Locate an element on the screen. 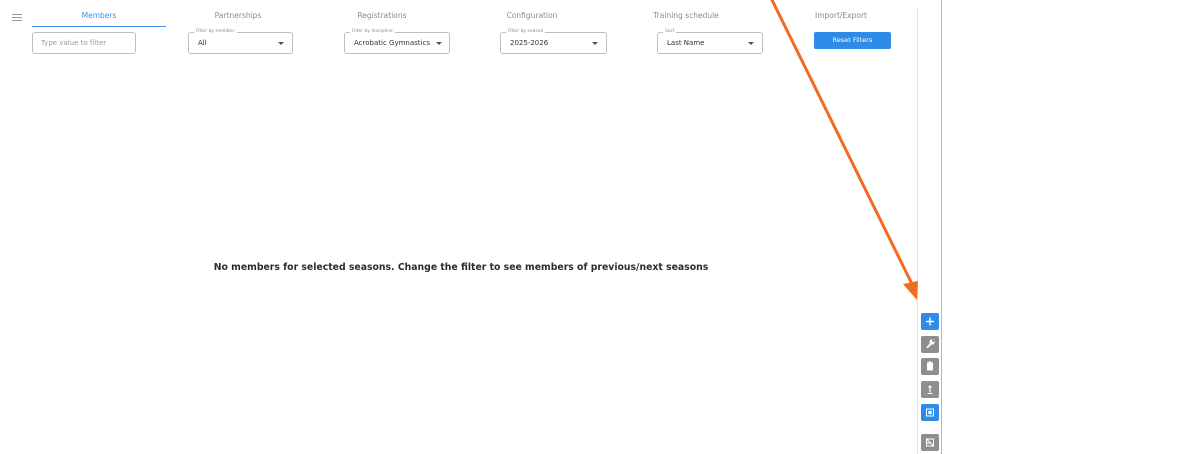 This screenshot has height=454, width=1199. discipline-filter-value: Acrobatic Gymnastics is located at coordinates (392, 43).